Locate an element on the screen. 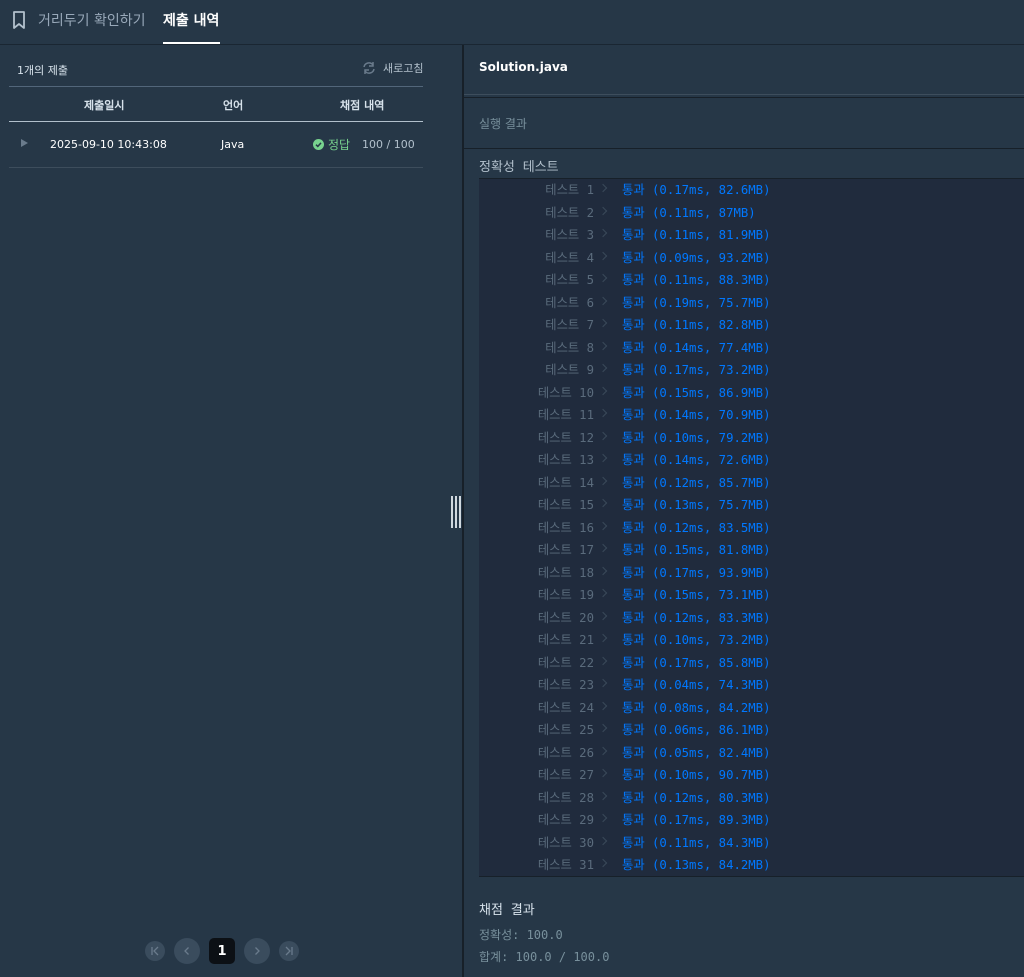  execution-result-title: 실행 결과 is located at coordinates (503, 124).